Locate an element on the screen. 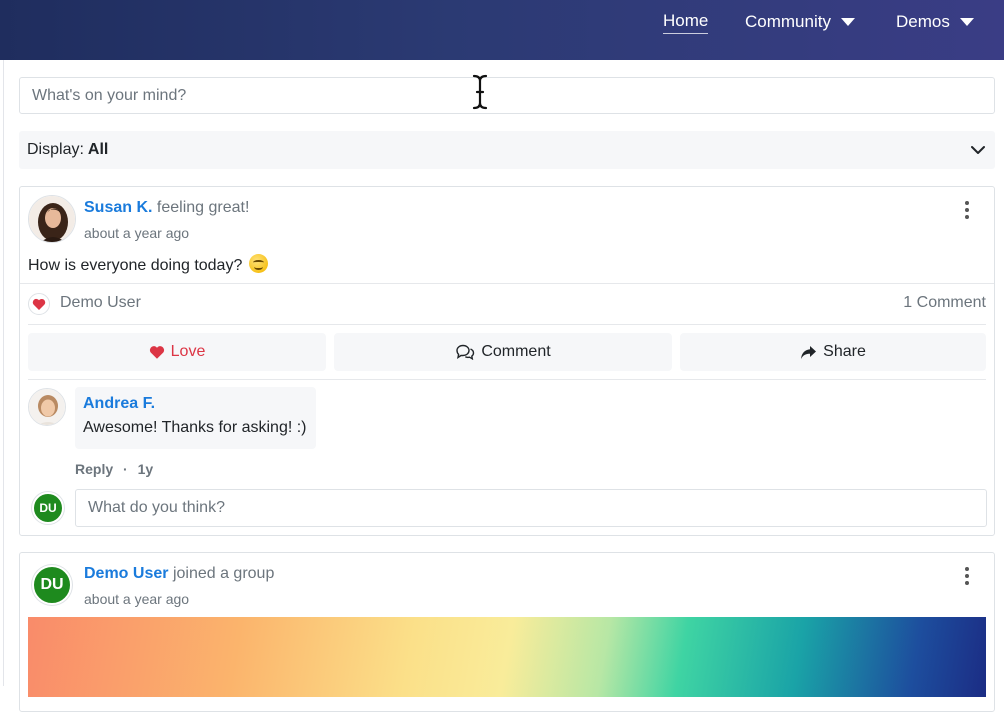  reaction-users: Demo User is located at coordinates (100, 303).